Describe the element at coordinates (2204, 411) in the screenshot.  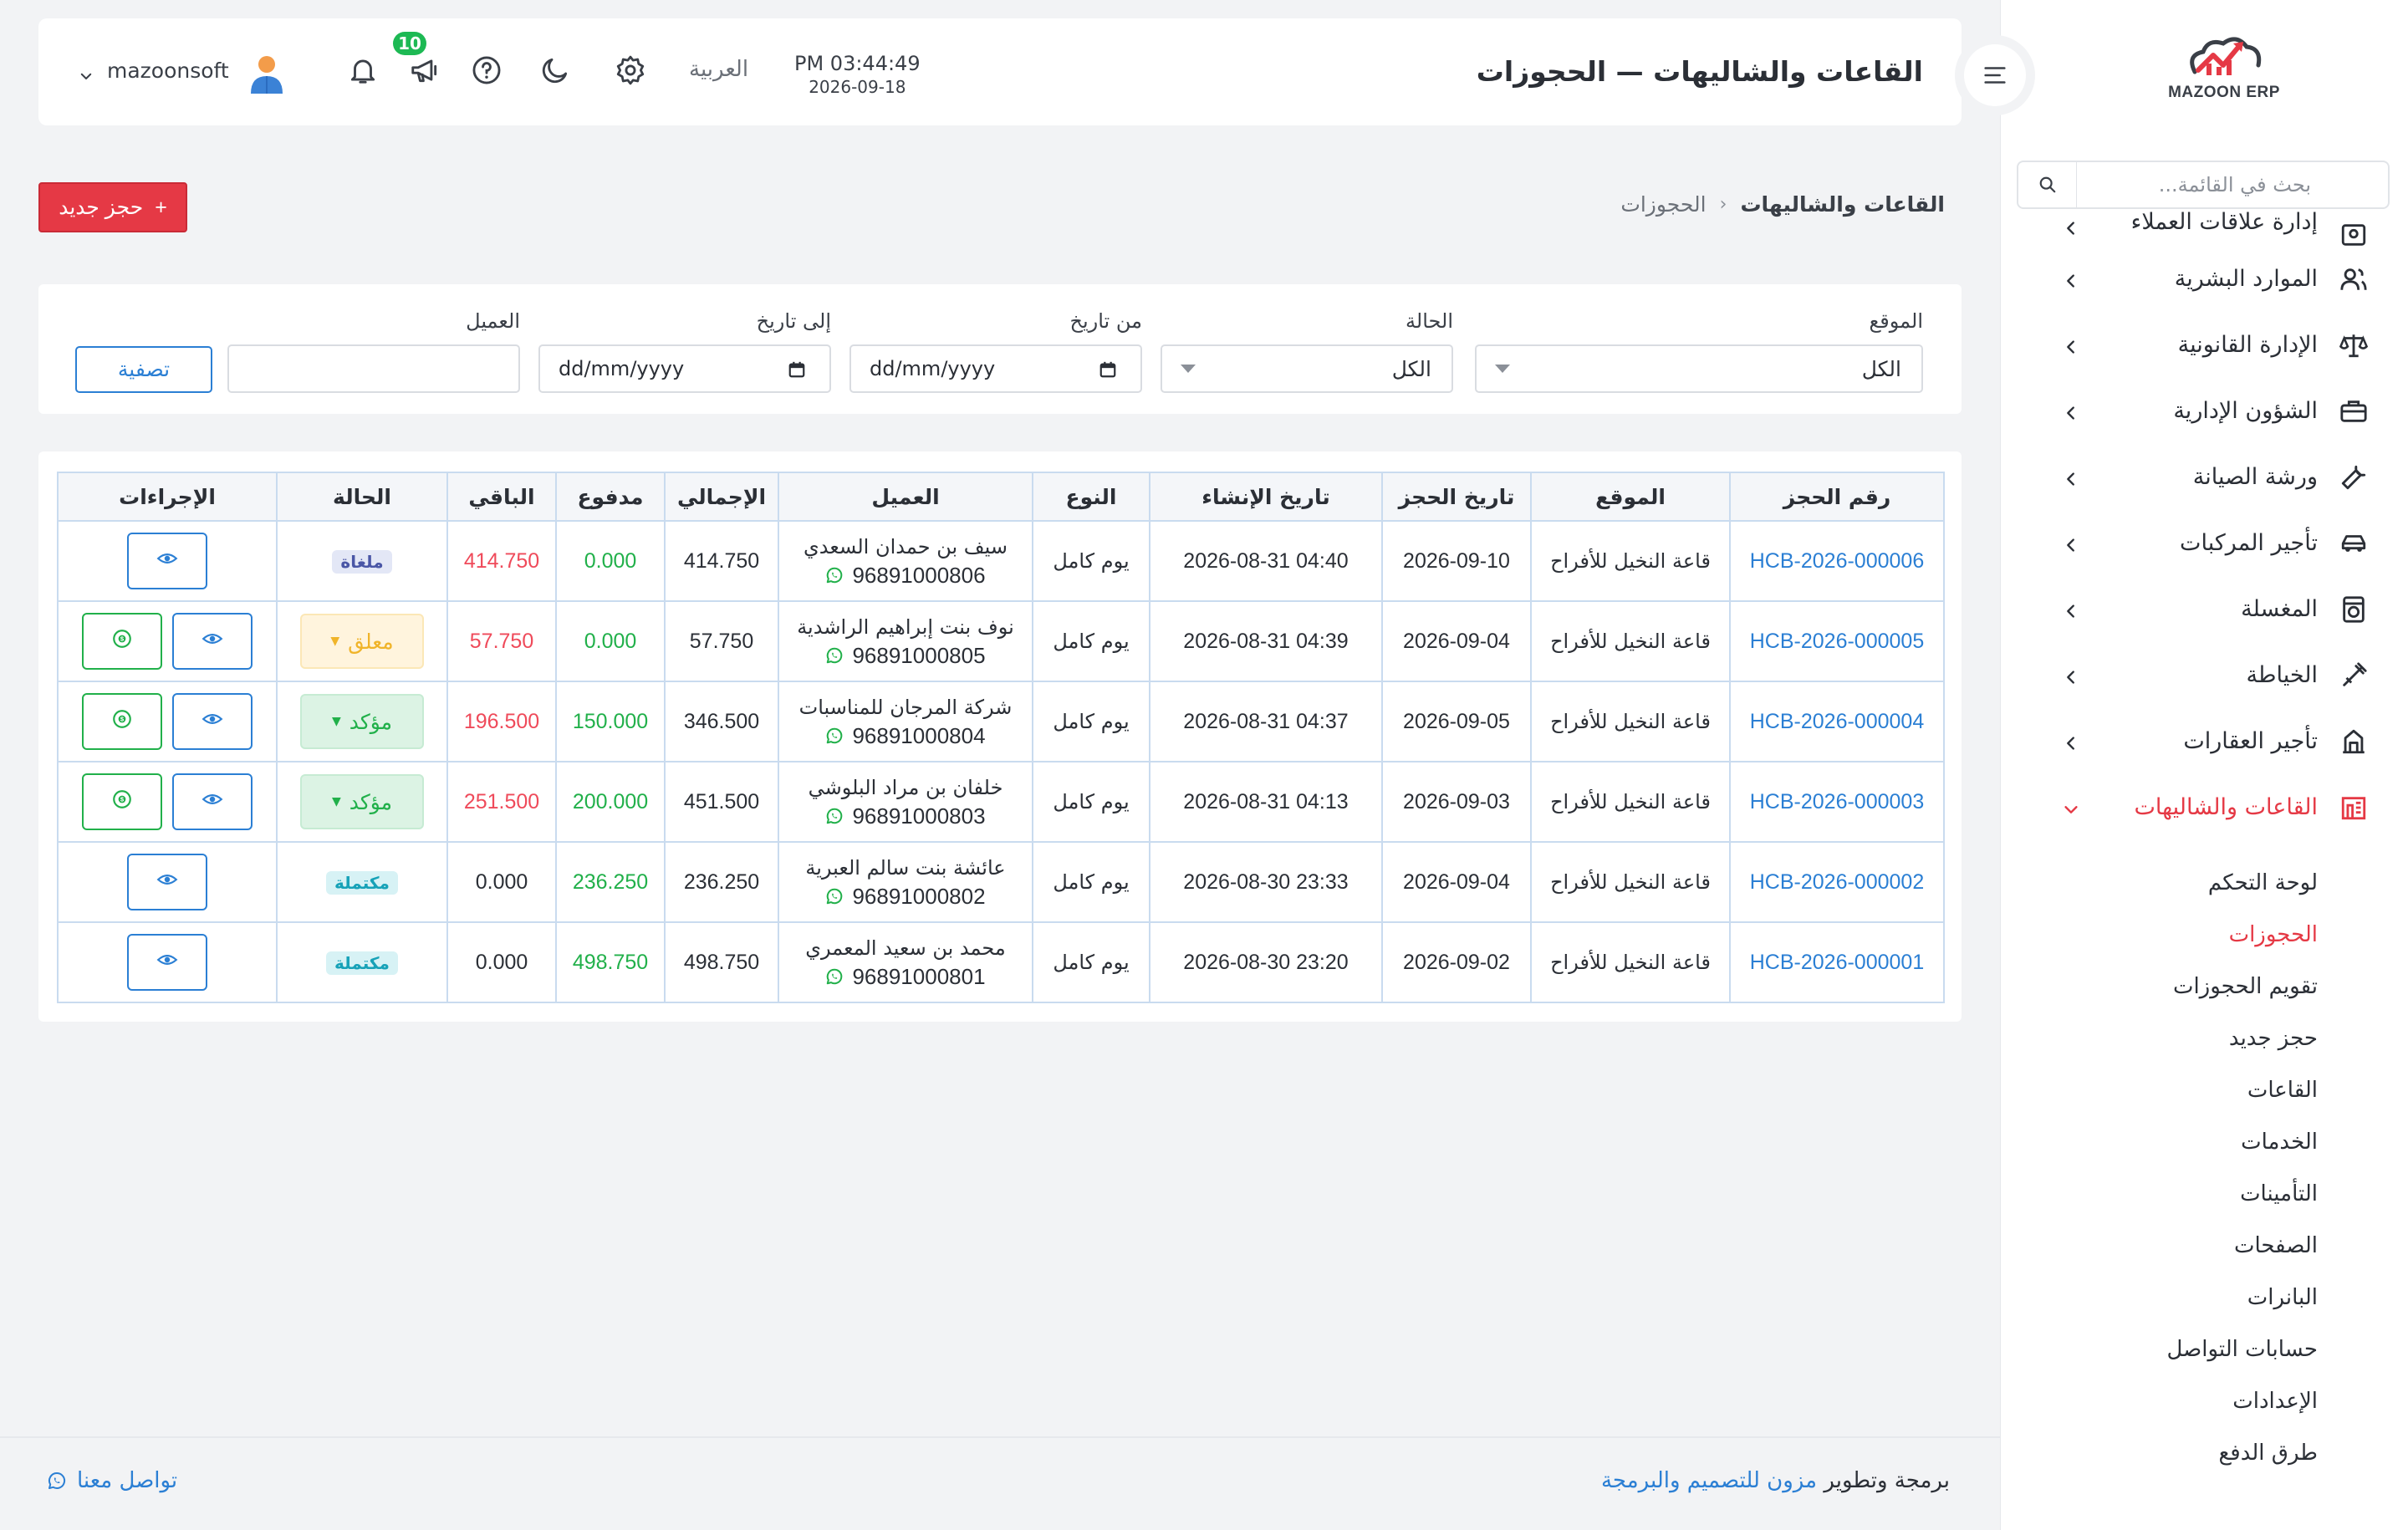
I see `sidebar-item-admin: الشؤون الإدارية` at that location.